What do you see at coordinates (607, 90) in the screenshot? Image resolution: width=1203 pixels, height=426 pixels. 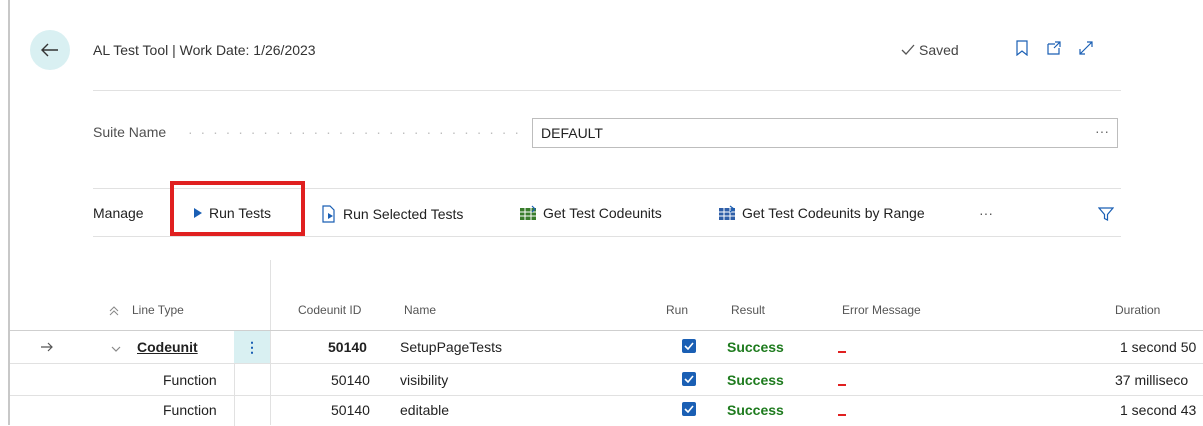 I see `header-divider` at bounding box center [607, 90].